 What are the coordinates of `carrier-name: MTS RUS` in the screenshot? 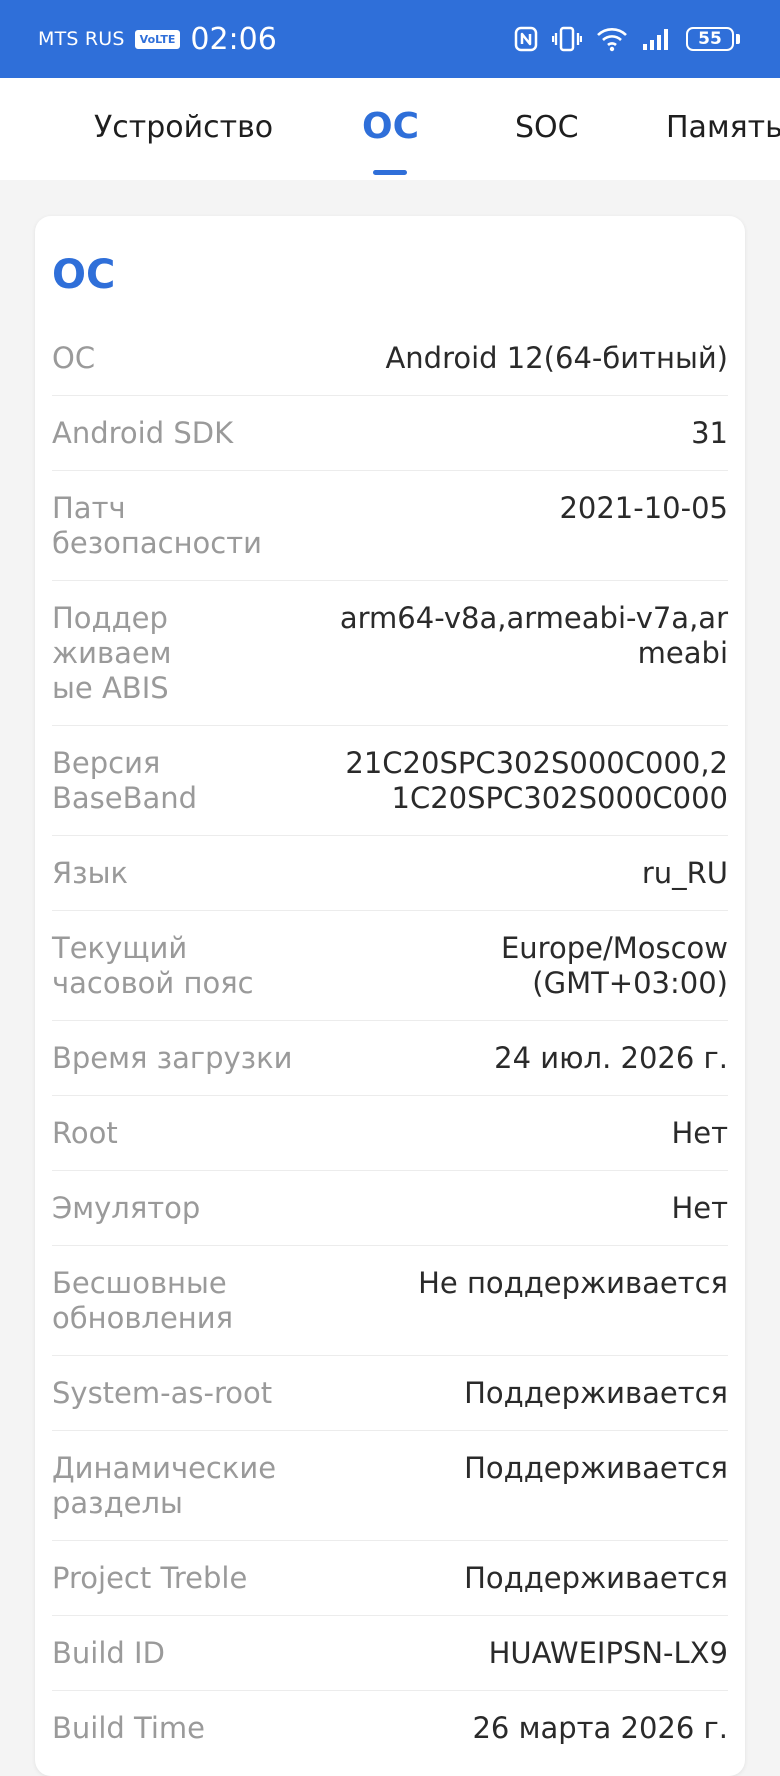 It's located at (81, 39).